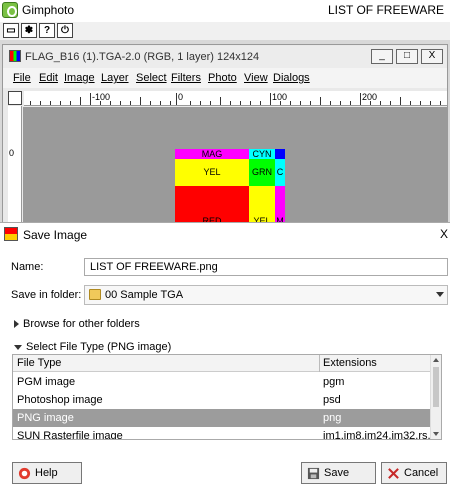  I want to click on table-row-selected: PNG image png, so click(222, 418).